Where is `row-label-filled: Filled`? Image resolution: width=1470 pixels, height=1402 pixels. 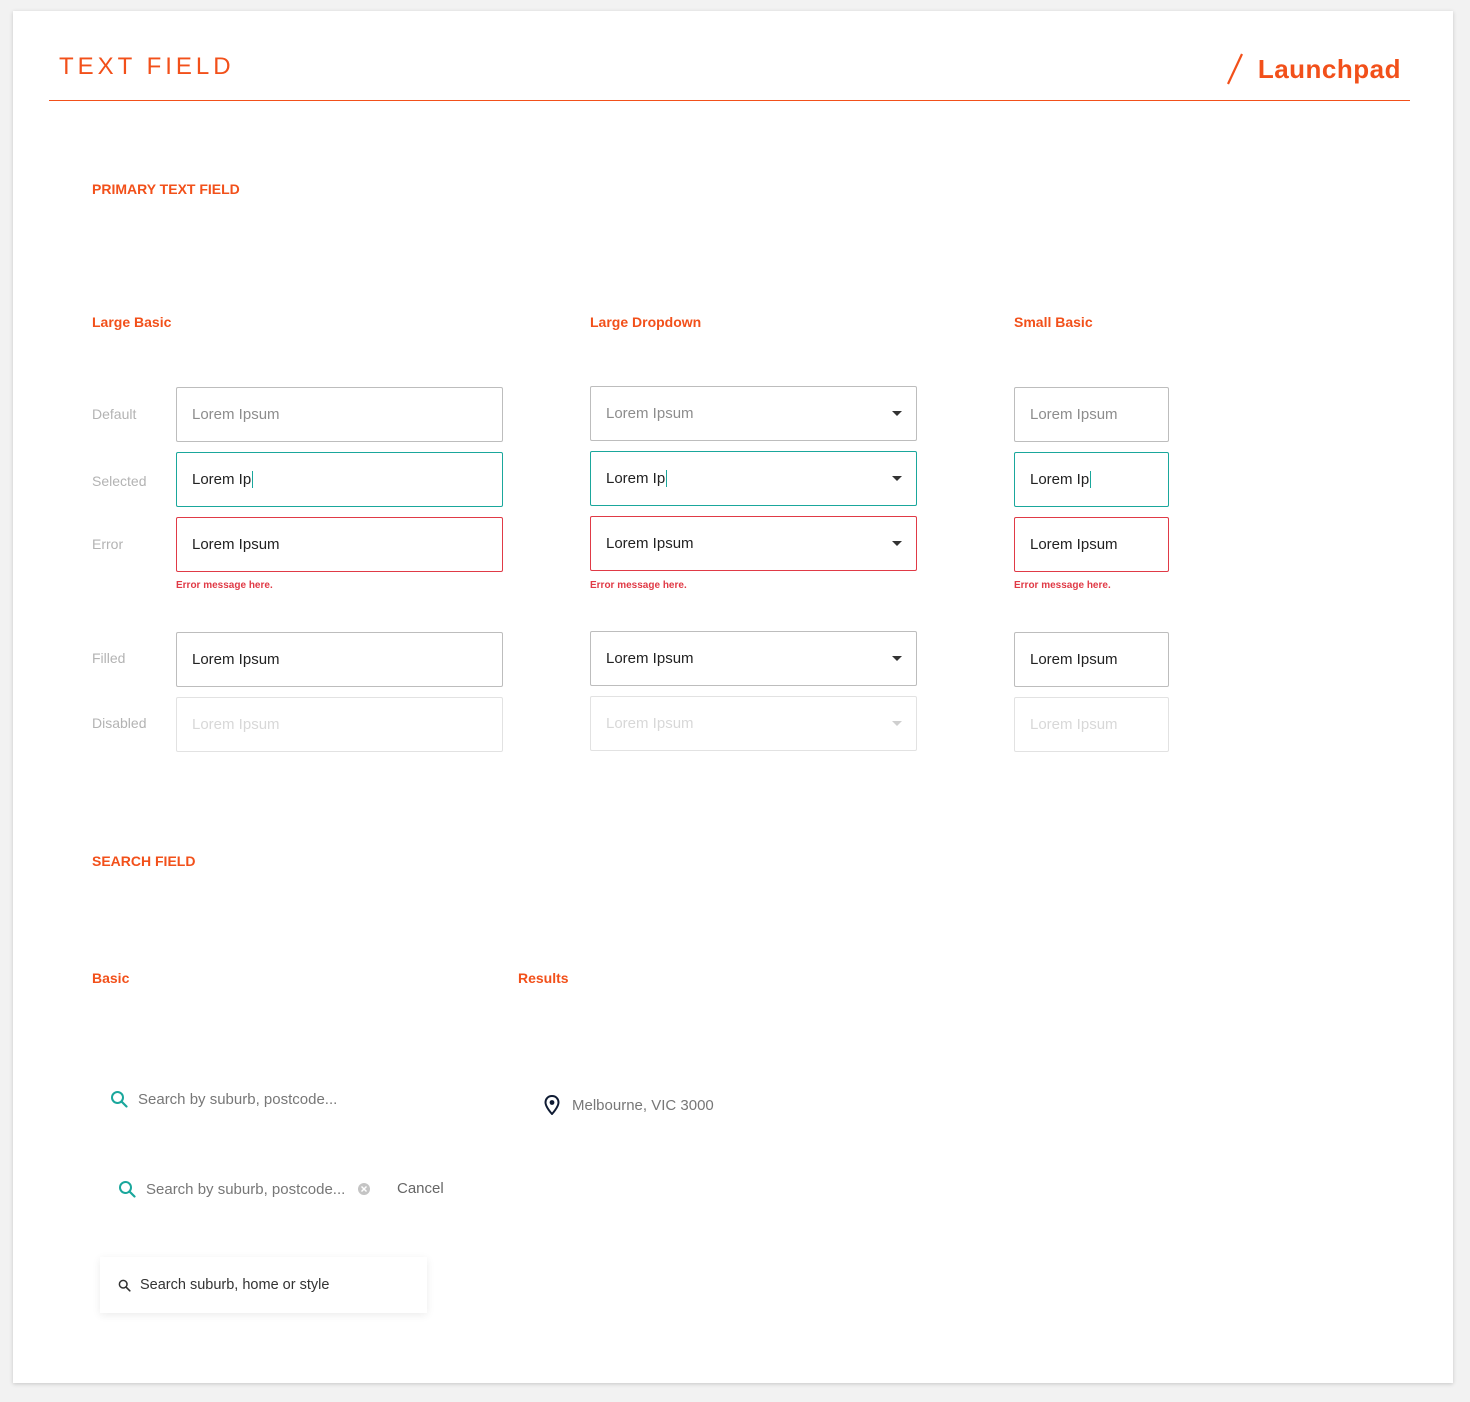 row-label-filled: Filled is located at coordinates (109, 658).